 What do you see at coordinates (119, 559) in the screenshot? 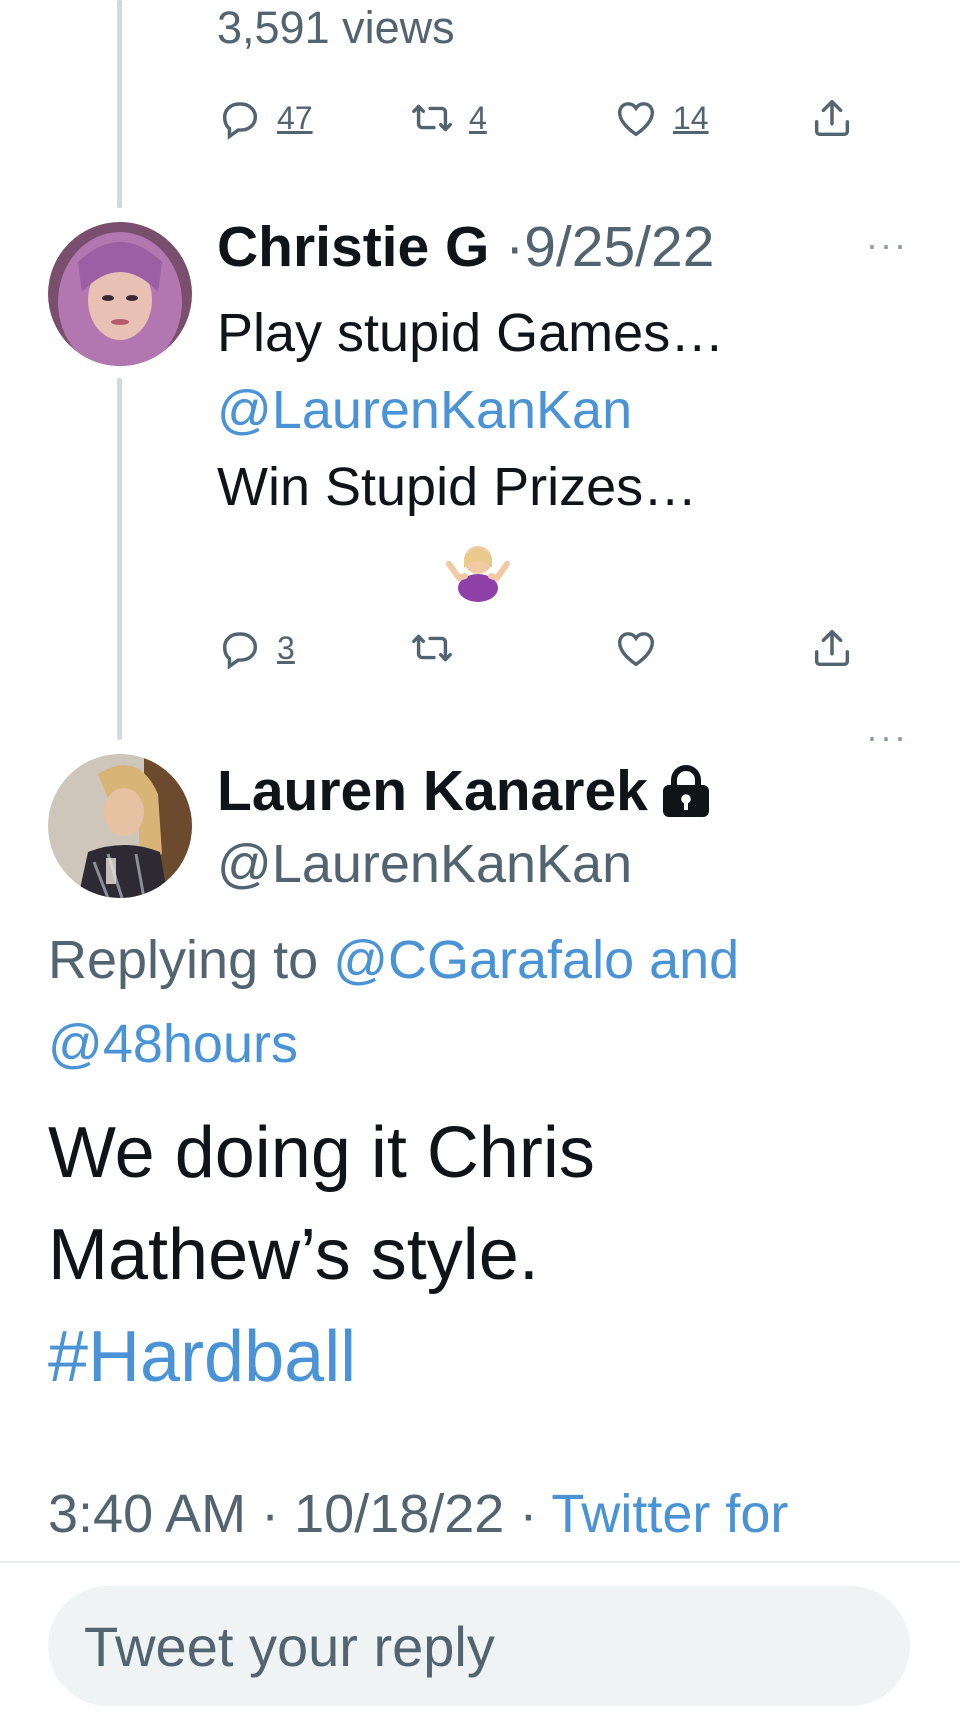
I see `thread-line-middle` at bounding box center [119, 559].